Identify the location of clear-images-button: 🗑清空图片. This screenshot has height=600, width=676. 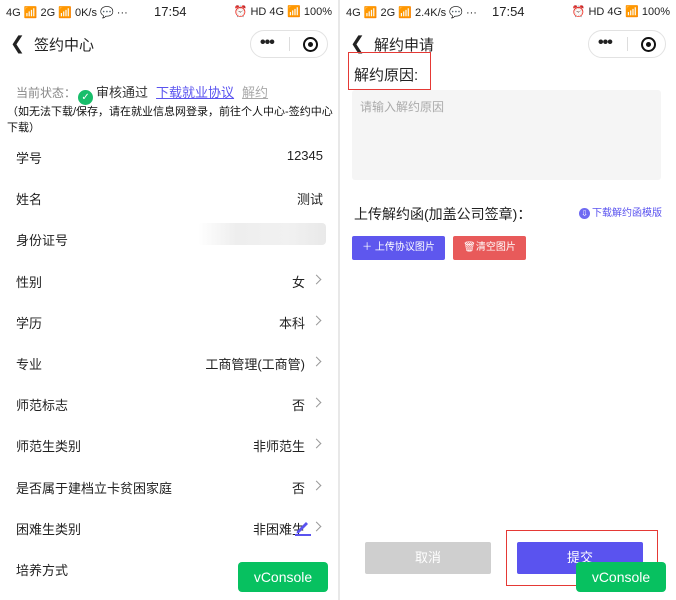
(489, 248).